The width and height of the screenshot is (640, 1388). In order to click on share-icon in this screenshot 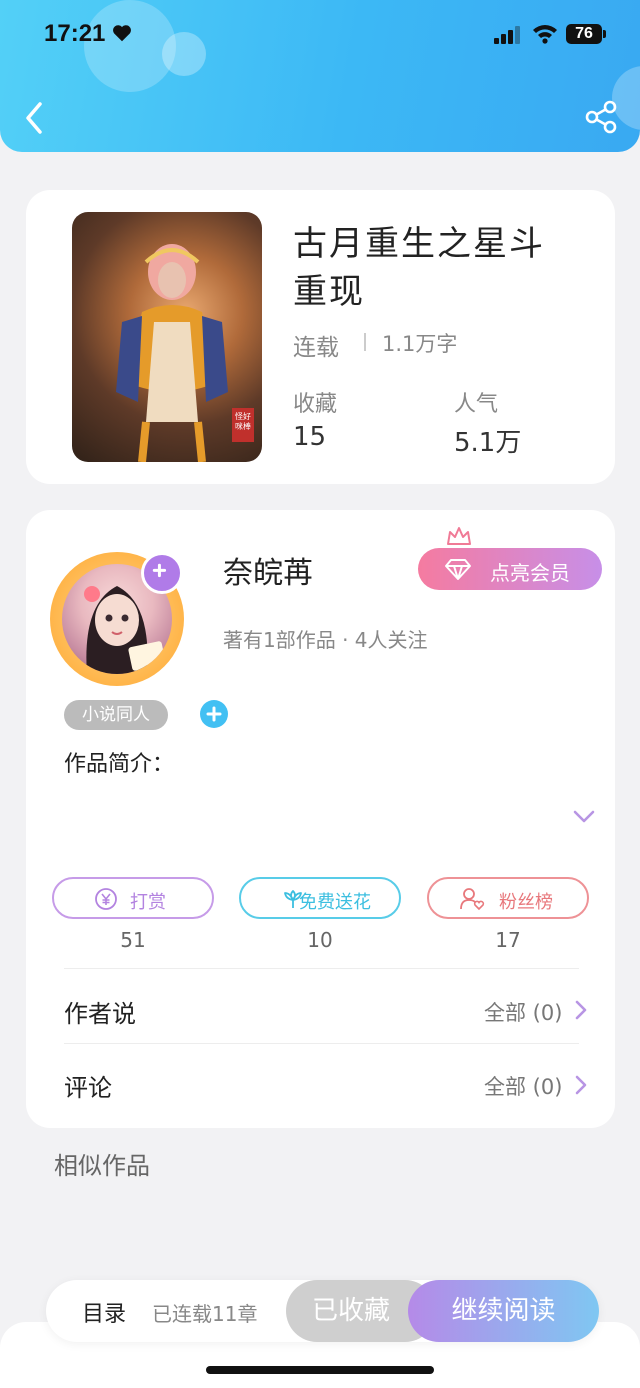, I will do `click(601, 117)`.